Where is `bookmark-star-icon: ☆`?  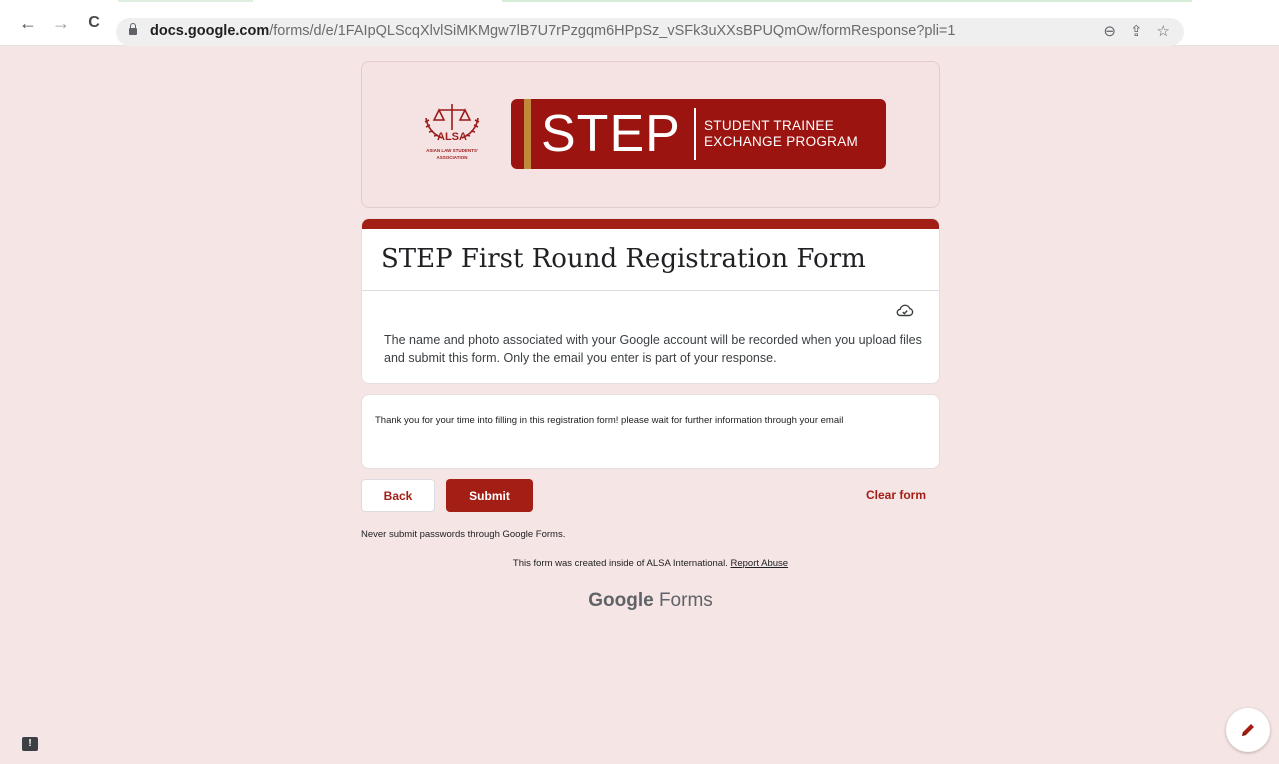 bookmark-star-icon: ☆ is located at coordinates (1163, 31).